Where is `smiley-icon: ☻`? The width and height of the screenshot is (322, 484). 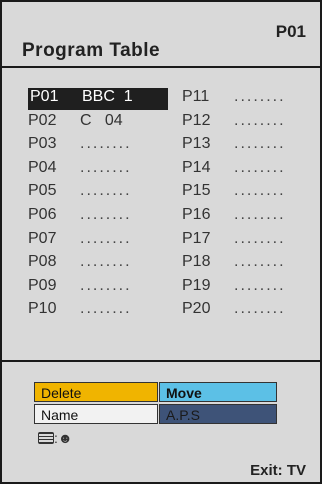
smiley-icon: ☻ is located at coordinates (65, 438).